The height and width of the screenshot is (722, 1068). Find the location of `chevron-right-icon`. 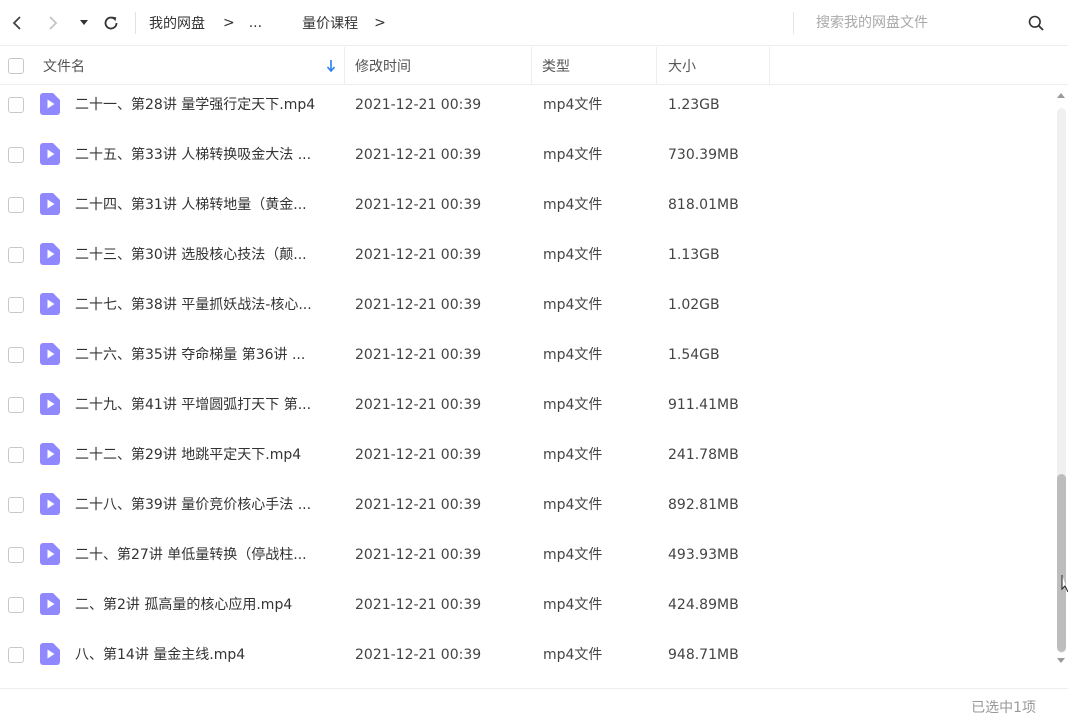

chevron-right-icon is located at coordinates (53, 23).